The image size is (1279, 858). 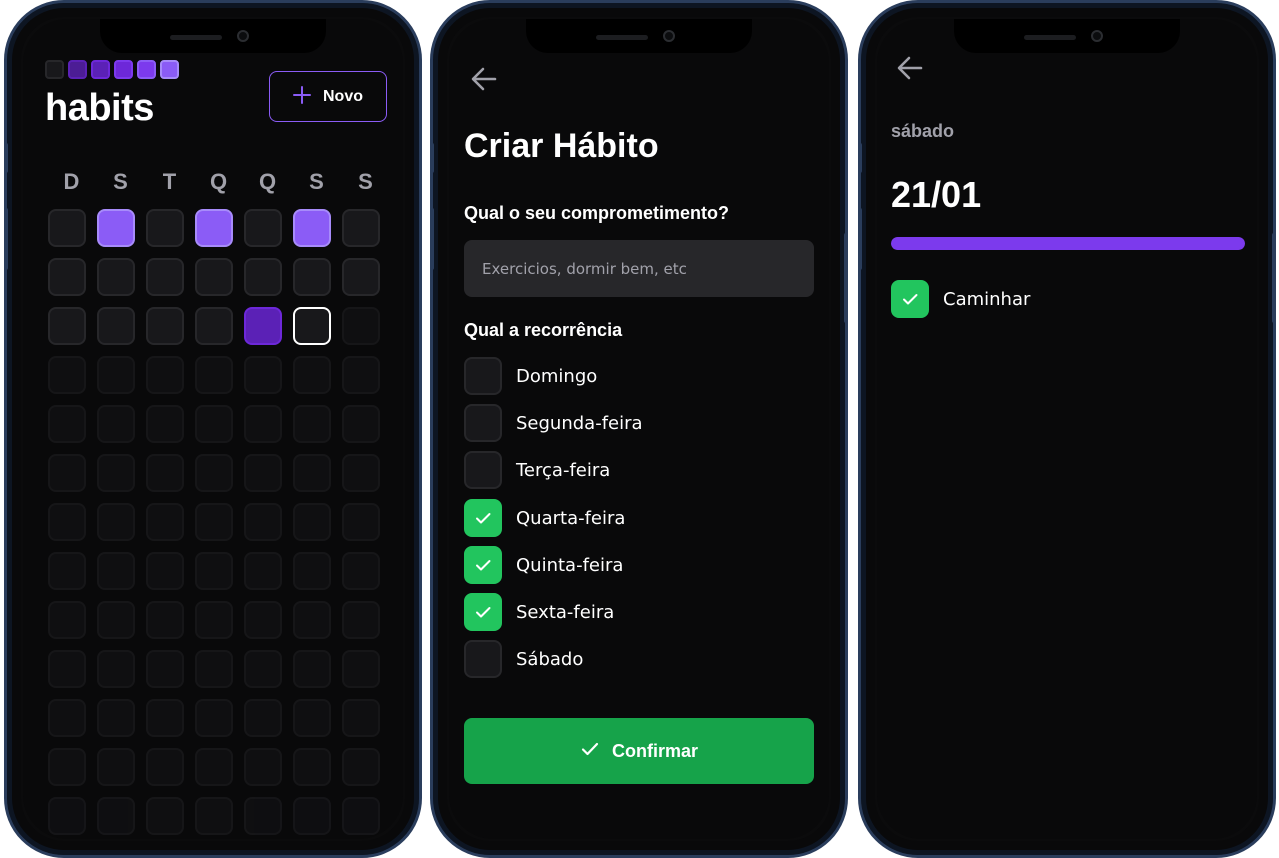 What do you see at coordinates (654, 750) in the screenshot?
I see `confirm-label: Confirmar` at bounding box center [654, 750].